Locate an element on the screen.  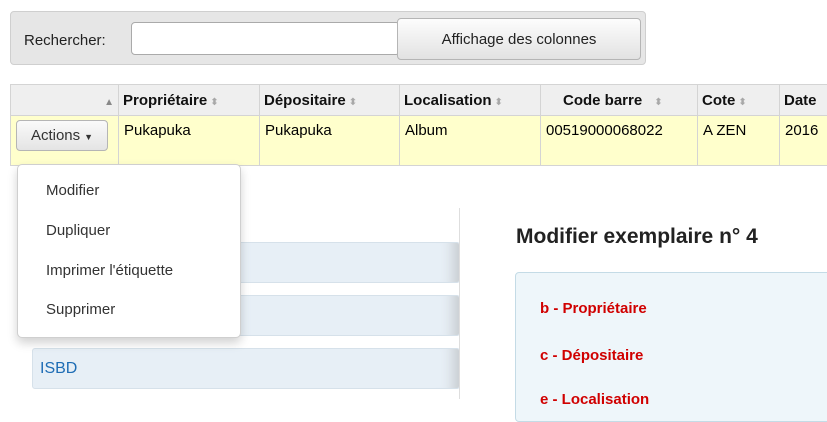
page-title: Modifier exemplaire n° 4 is located at coordinates (637, 237).